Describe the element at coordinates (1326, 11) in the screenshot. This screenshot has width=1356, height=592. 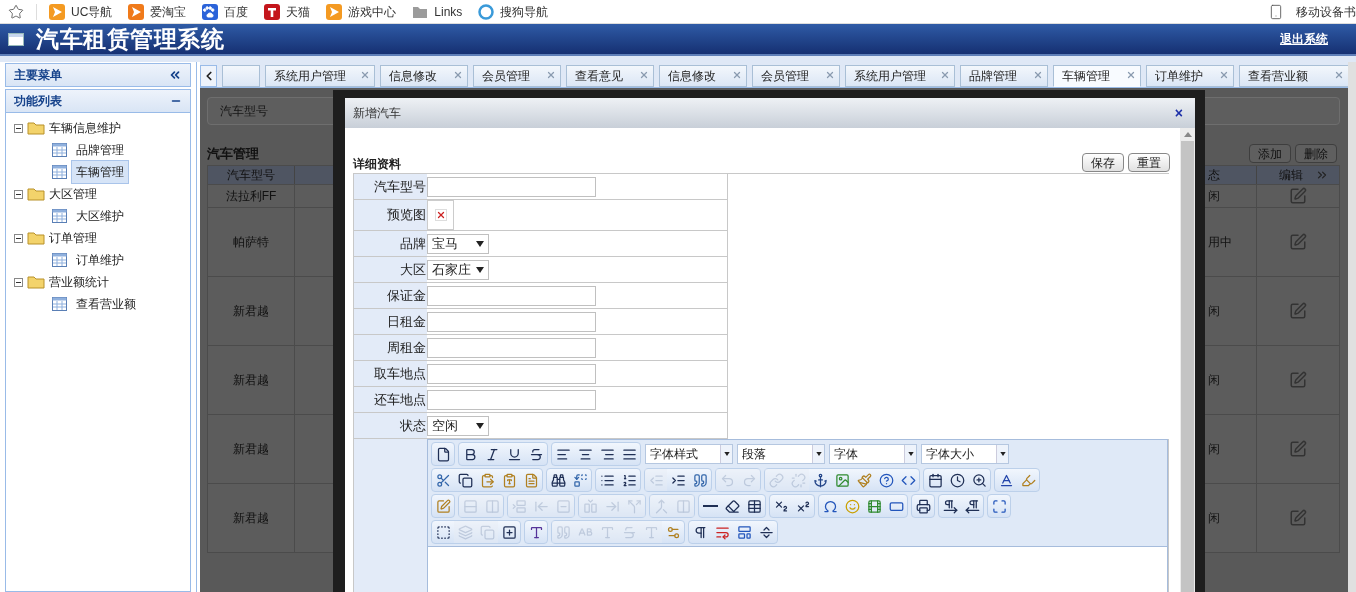
I see `mobile-bookmarks-link: 移动设备书` at that location.